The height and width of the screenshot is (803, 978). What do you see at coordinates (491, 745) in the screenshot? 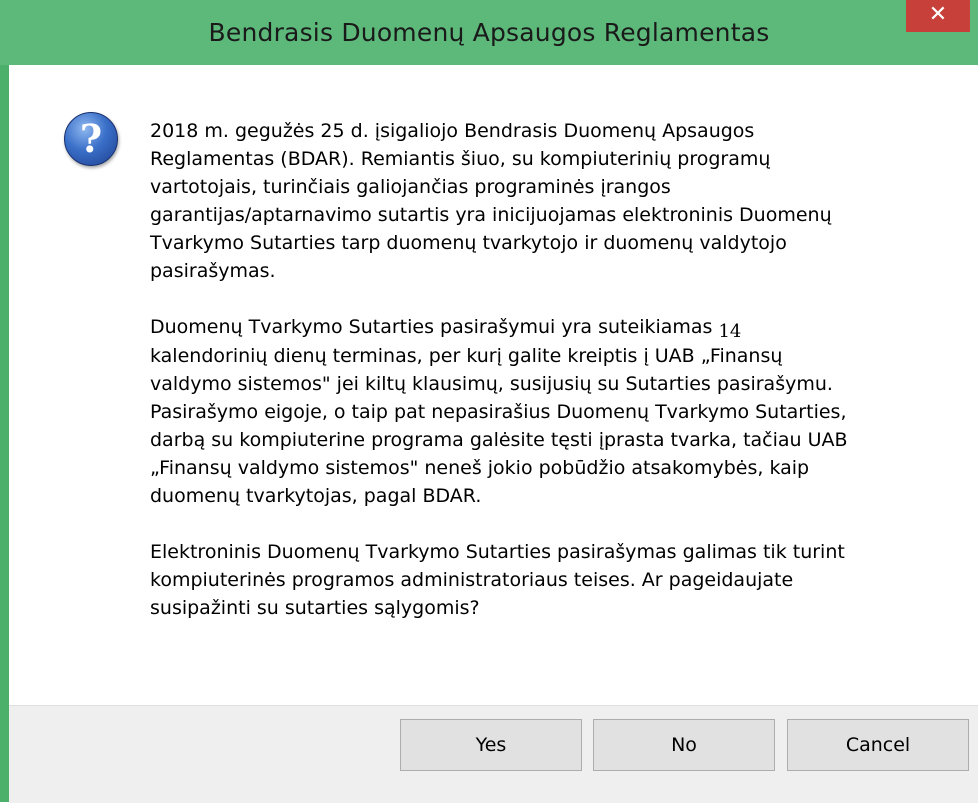
I see `yes-button: Yes` at bounding box center [491, 745].